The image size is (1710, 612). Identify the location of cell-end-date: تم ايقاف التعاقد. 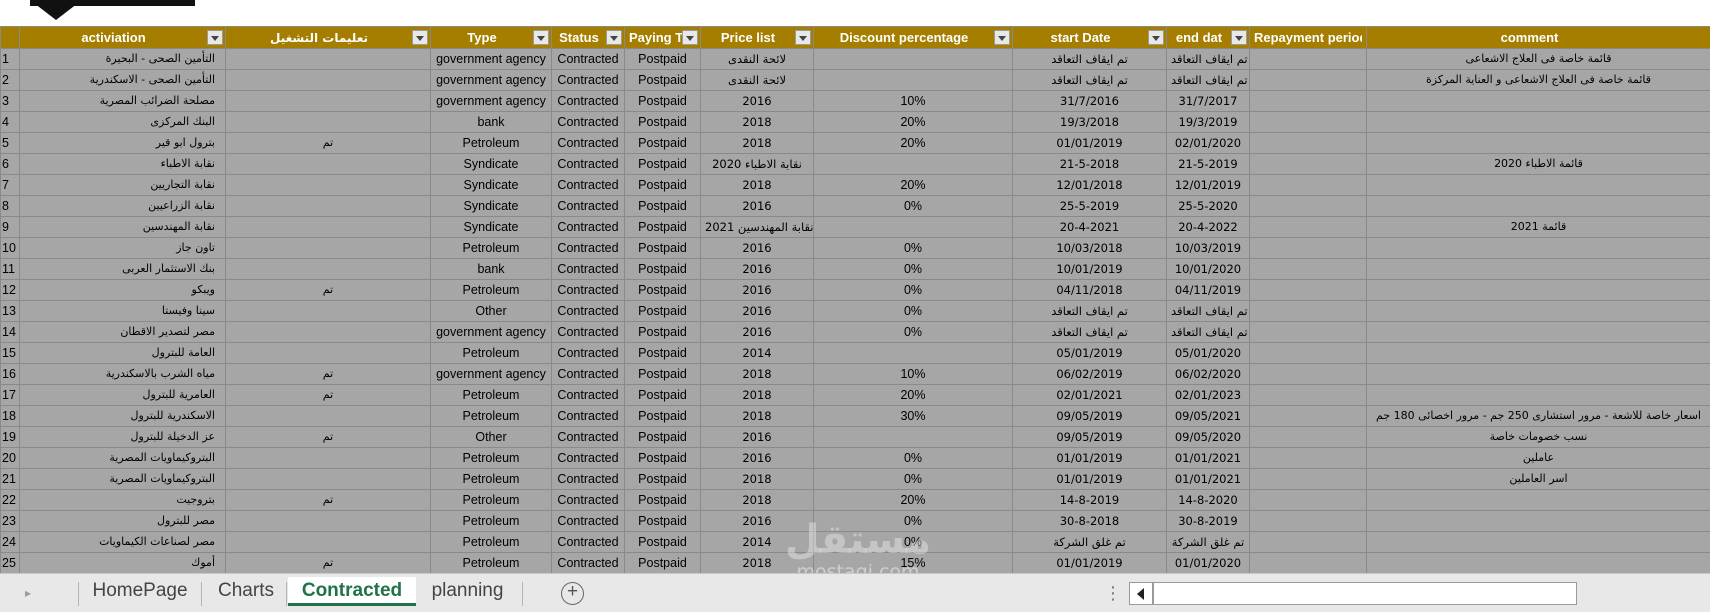
(1208, 332).